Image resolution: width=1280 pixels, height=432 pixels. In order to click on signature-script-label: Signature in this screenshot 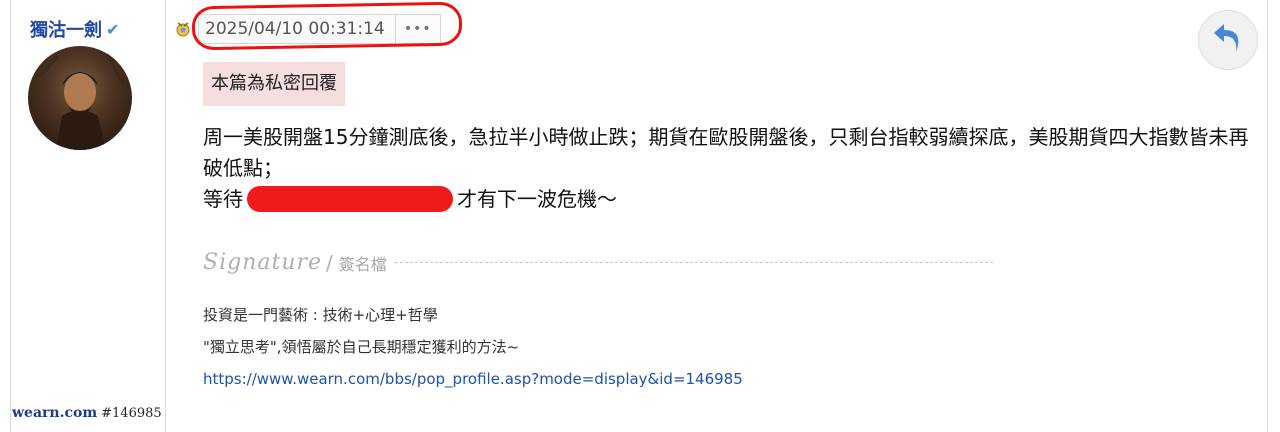, I will do `click(263, 262)`.